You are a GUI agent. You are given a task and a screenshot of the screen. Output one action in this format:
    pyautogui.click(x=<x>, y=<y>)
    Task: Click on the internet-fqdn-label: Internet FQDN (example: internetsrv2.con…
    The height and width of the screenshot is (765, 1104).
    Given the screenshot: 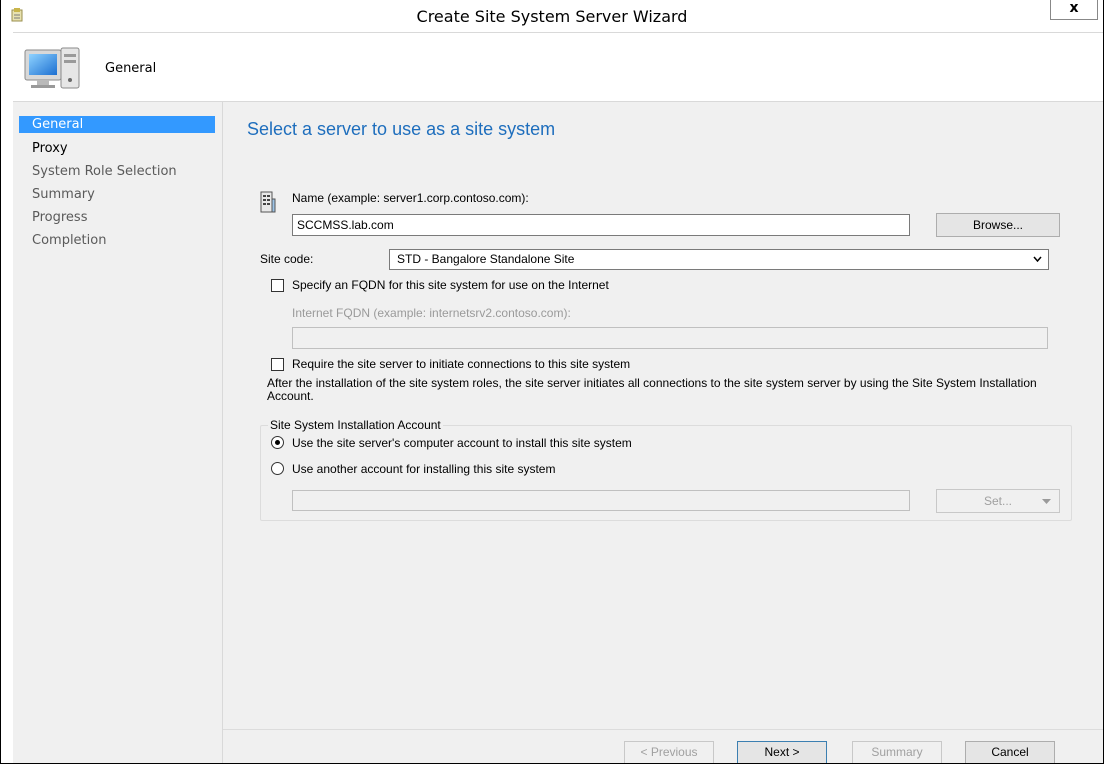 What is the action you would take?
    pyautogui.click(x=431, y=313)
    